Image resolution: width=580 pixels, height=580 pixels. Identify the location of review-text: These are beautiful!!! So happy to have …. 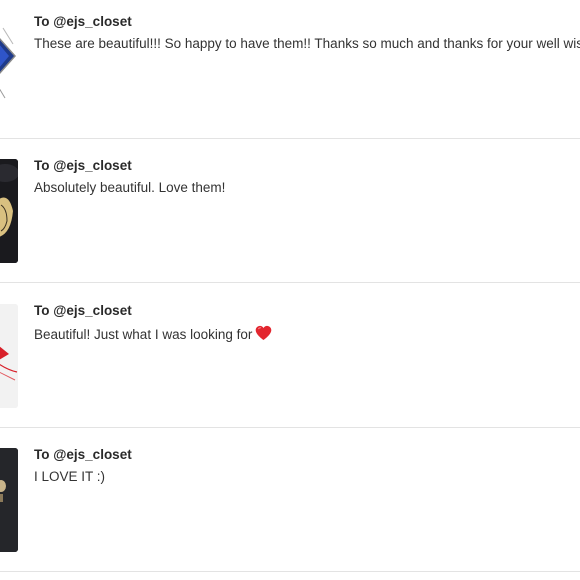
(307, 43).